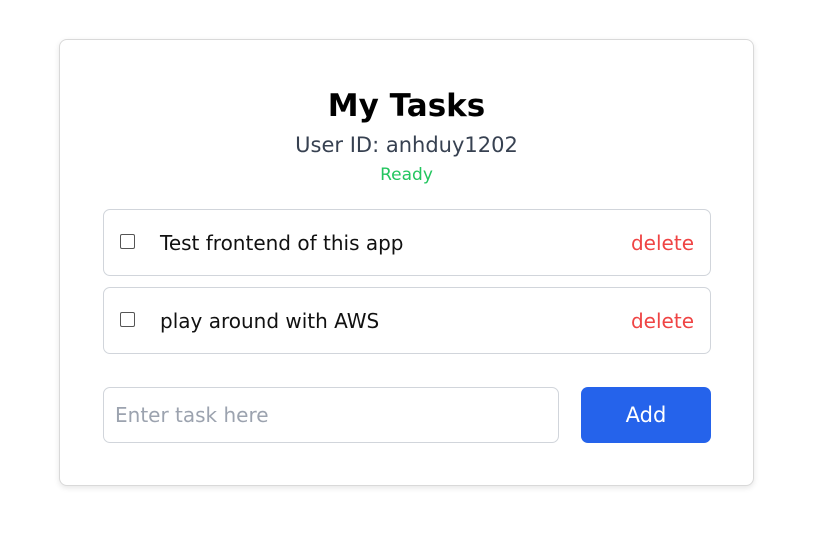 The image size is (838, 546). I want to click on task-item: play around with AWS delete, so click(407, 320).